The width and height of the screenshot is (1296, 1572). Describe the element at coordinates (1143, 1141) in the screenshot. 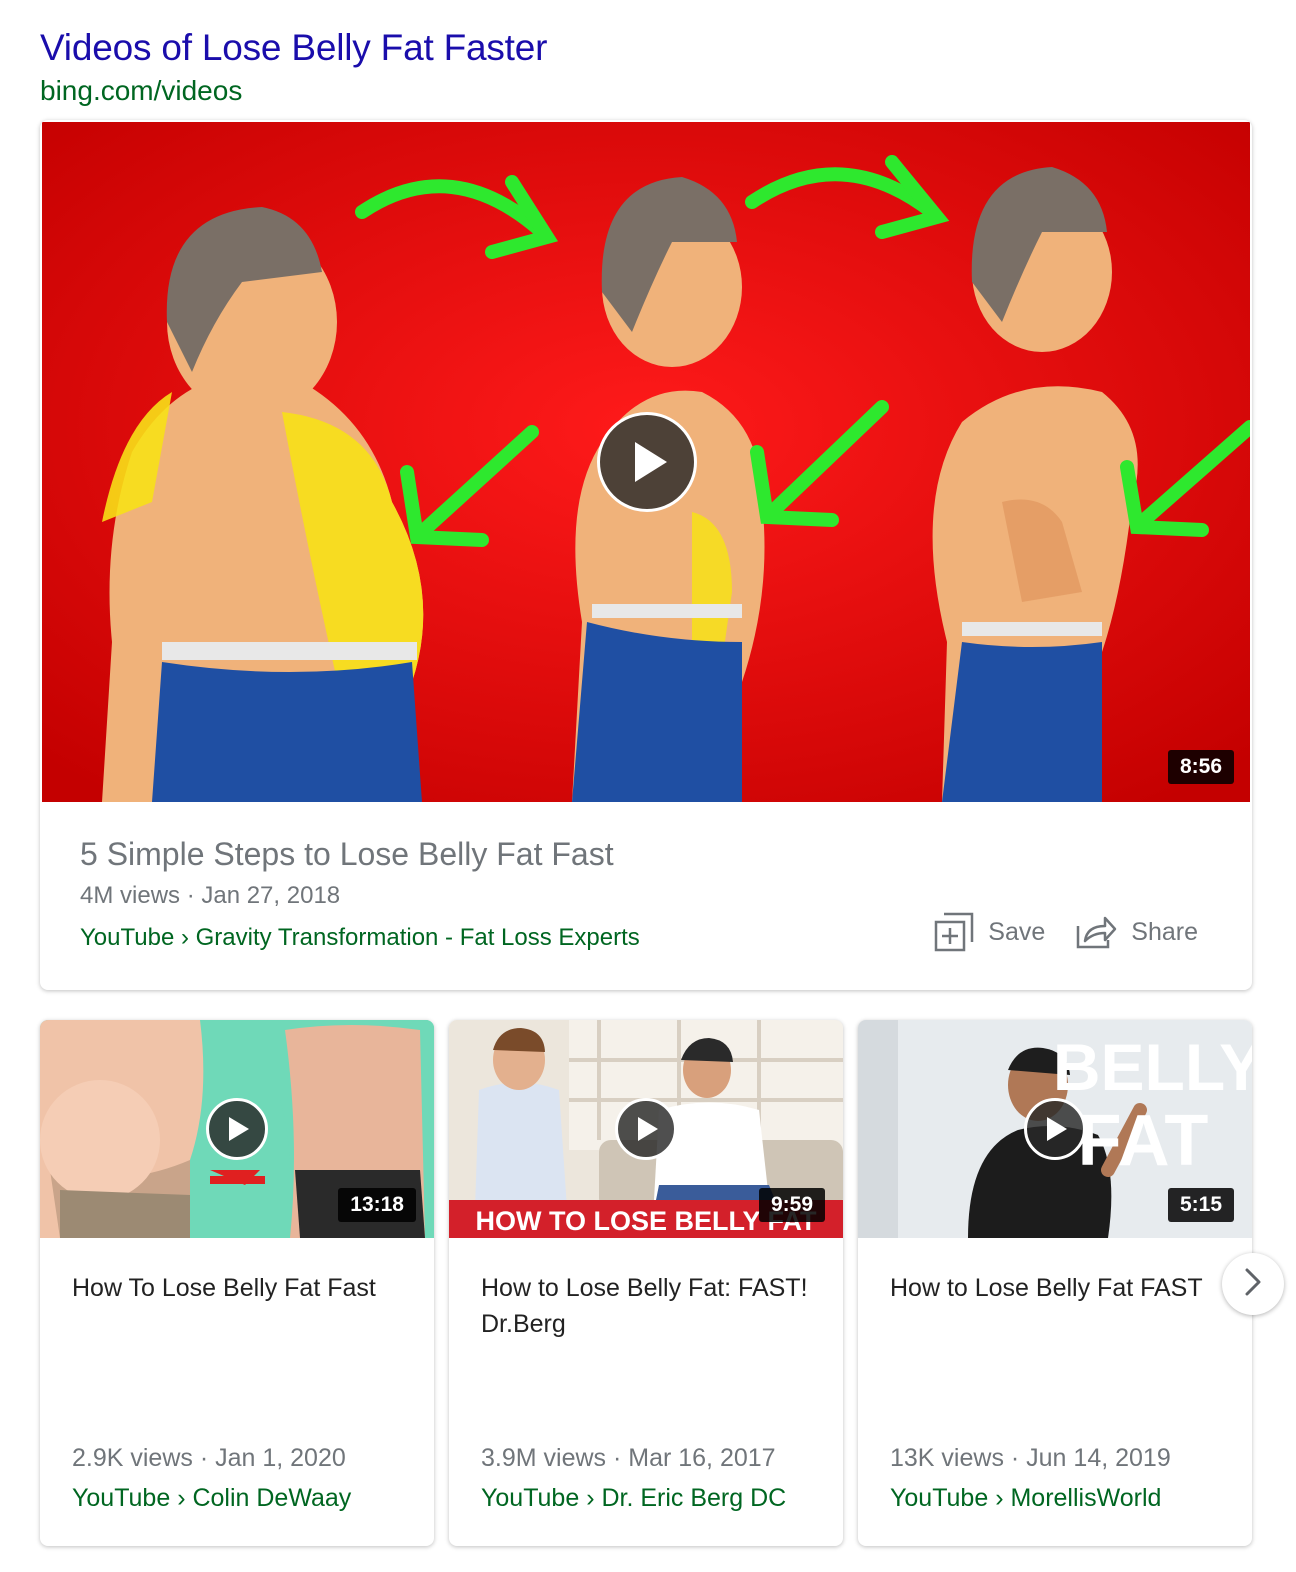

I see `thumb-text-fat: FAT` at that location.